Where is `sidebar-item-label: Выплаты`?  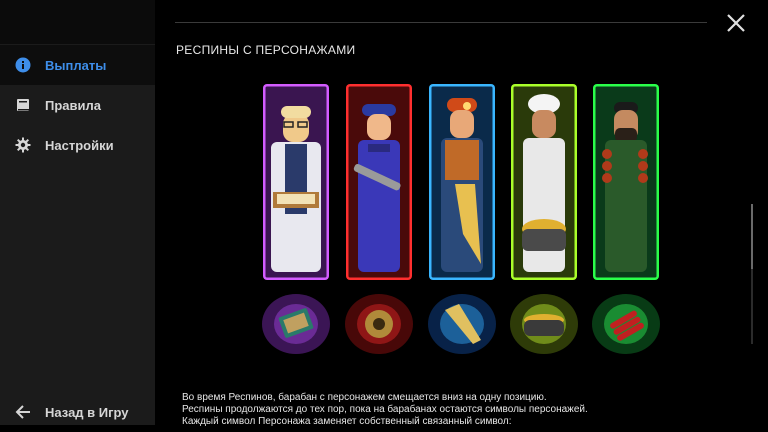 sidebar-item-label: Выплаты is located at coordinates (76, 65).